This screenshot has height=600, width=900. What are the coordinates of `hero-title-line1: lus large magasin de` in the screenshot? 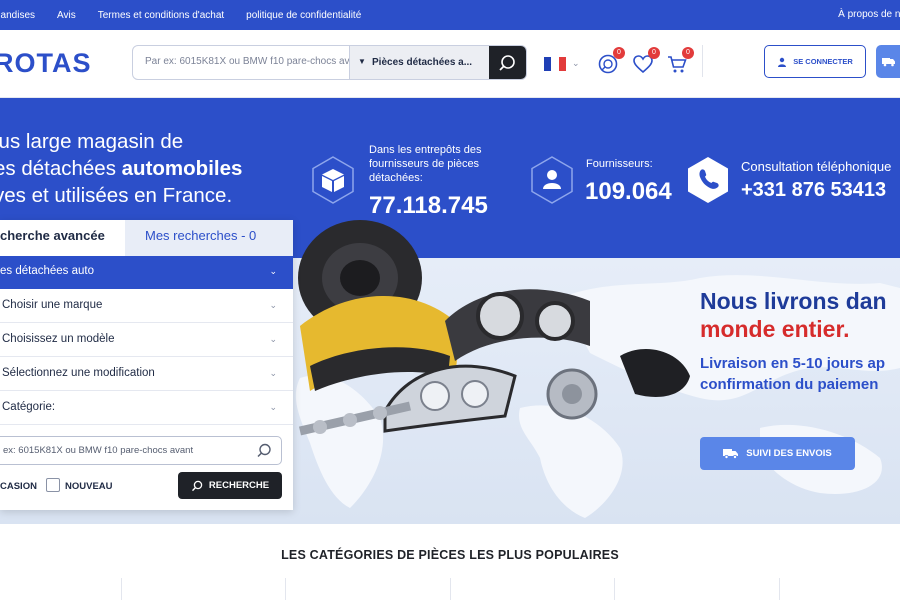 It's located at (92, 141).